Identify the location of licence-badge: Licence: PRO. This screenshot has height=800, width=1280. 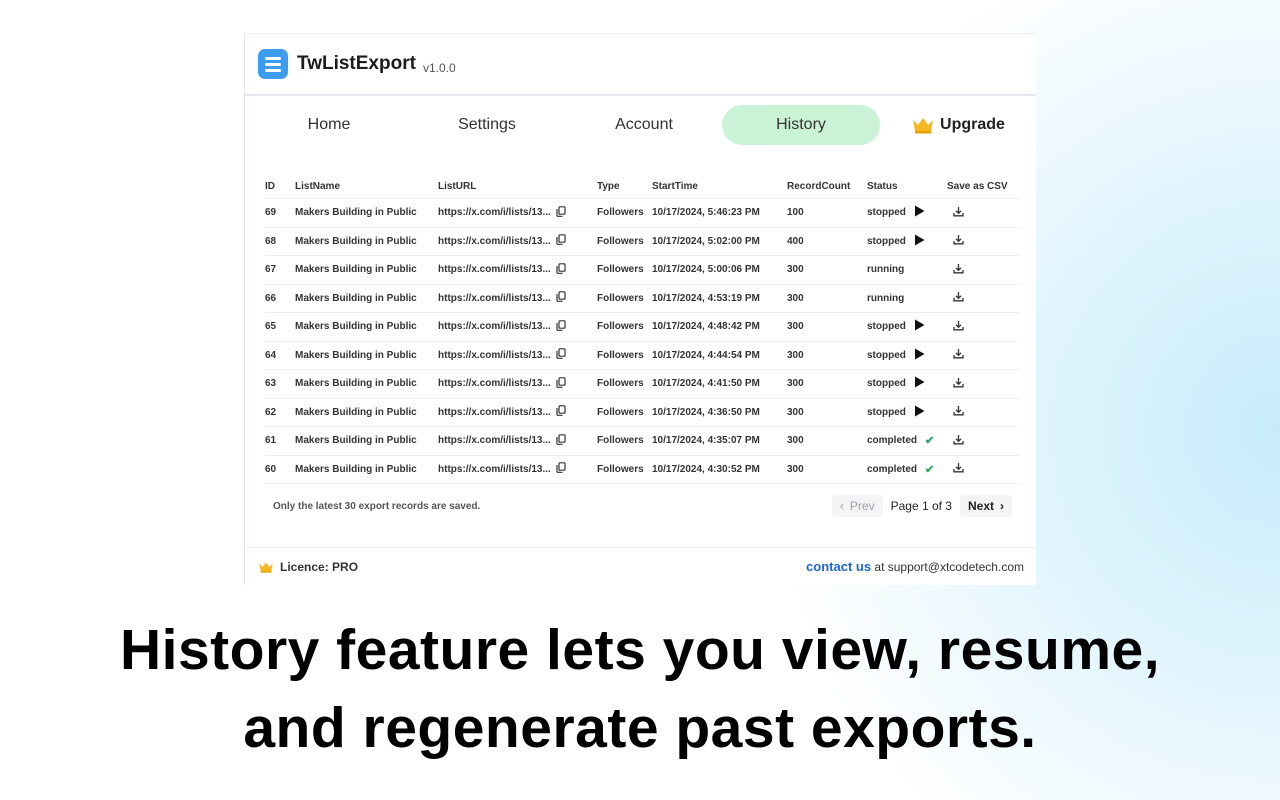
(308, 567).